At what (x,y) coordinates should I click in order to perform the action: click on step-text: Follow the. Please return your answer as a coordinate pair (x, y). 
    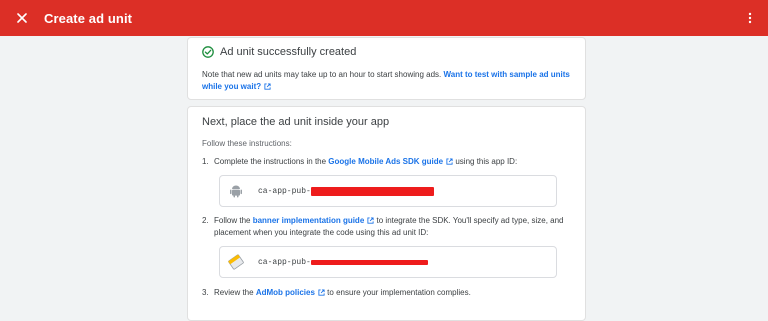
    Looking at the image, I should click on (232, 220).